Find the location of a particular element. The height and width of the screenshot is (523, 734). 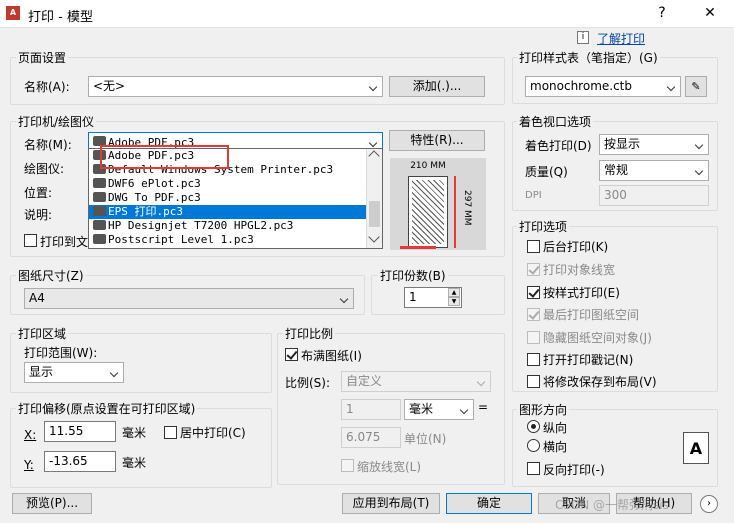

plotter-label: 绘图仪: is located at coordinates (44, 169).